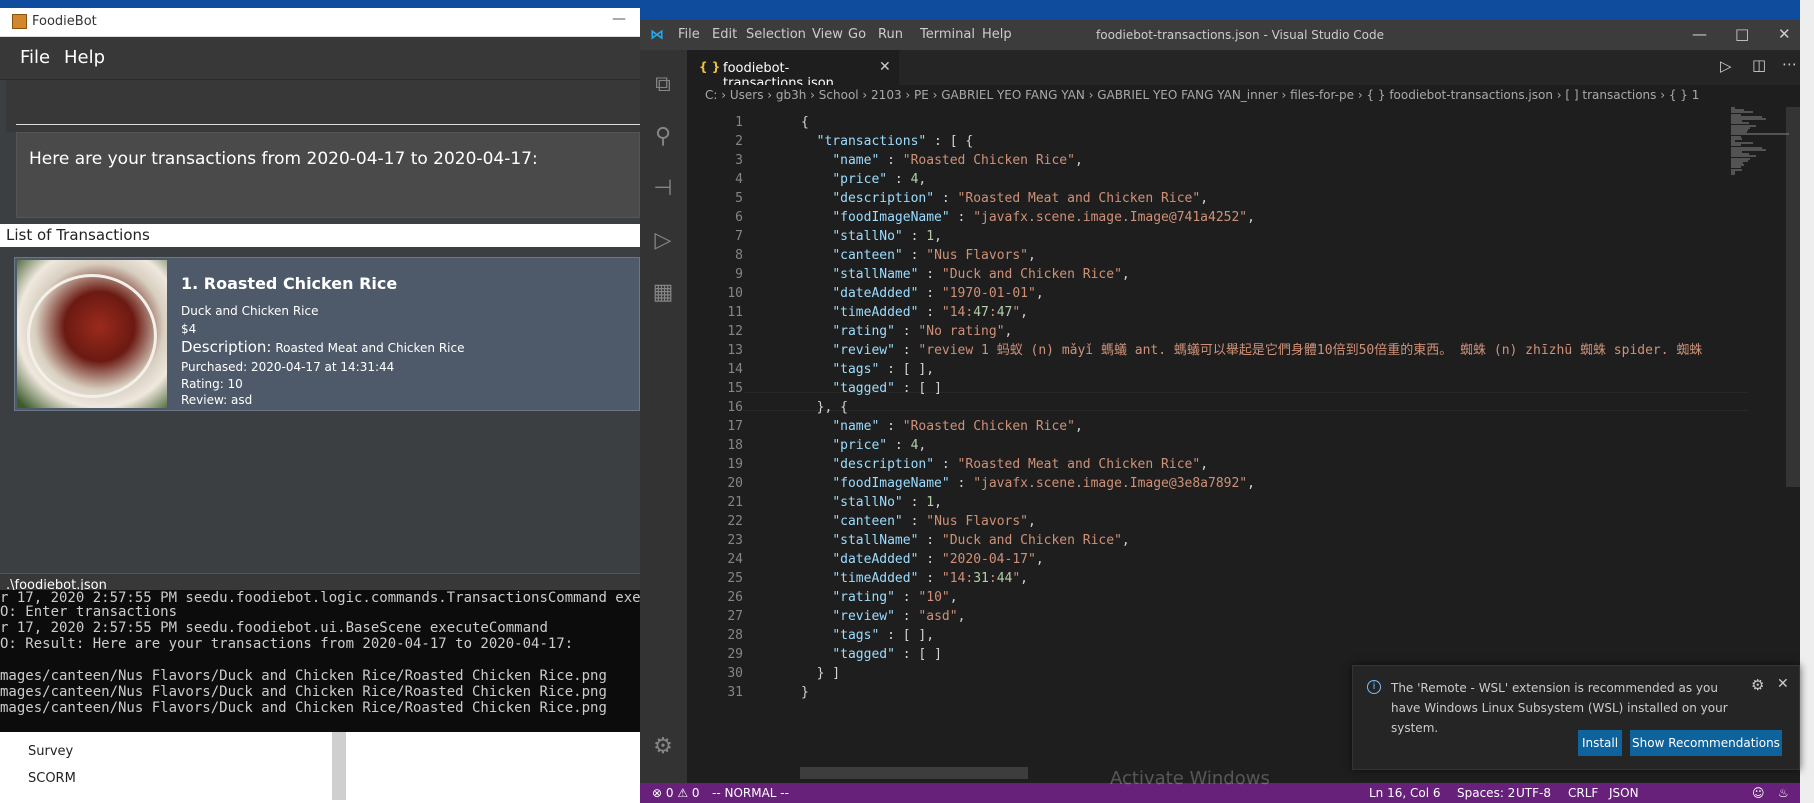 Image resolution: width=1814 pixels, height=803 pixels. I want to click on line-number: 30, so click(735, 673).